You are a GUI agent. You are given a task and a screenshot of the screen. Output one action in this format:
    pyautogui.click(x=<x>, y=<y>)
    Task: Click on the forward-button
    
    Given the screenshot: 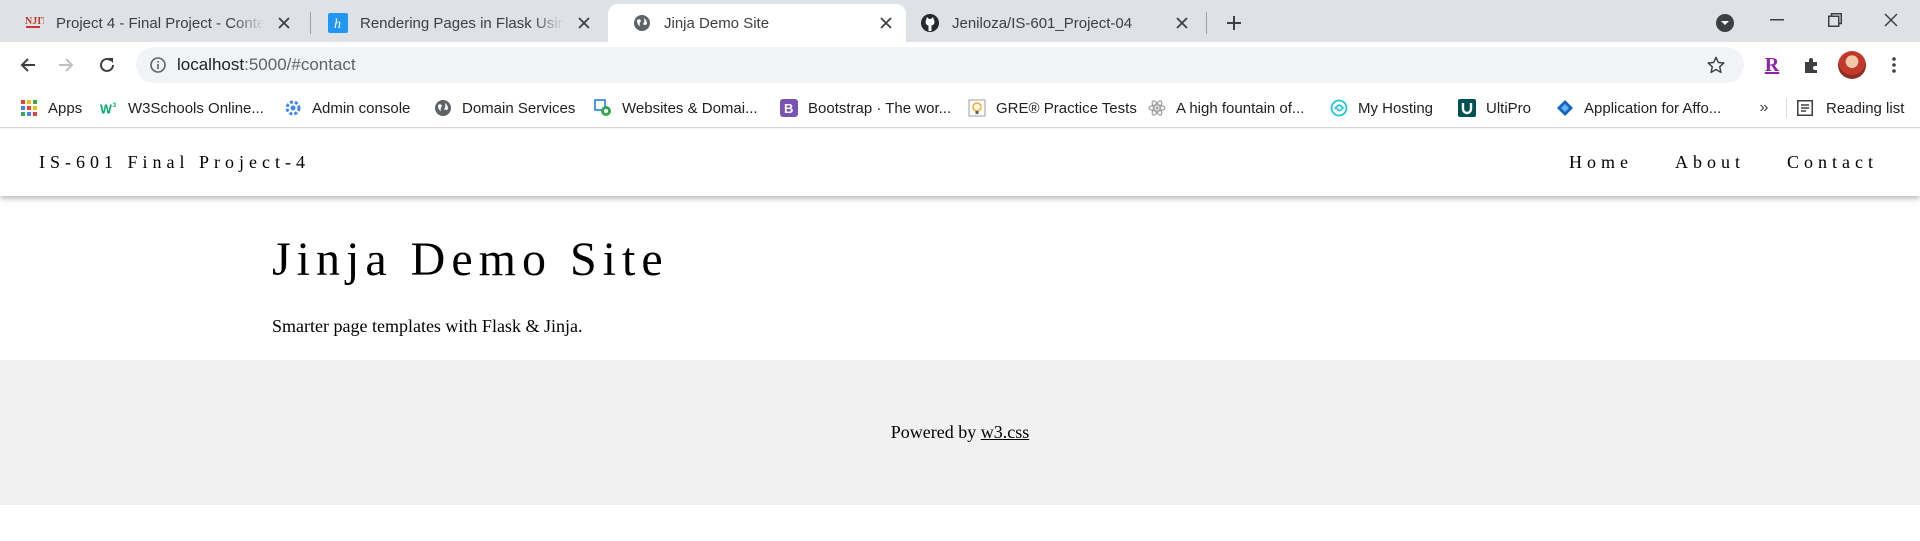 What is the action you would take?
    pyautogui.click(x=66, y=65)
    